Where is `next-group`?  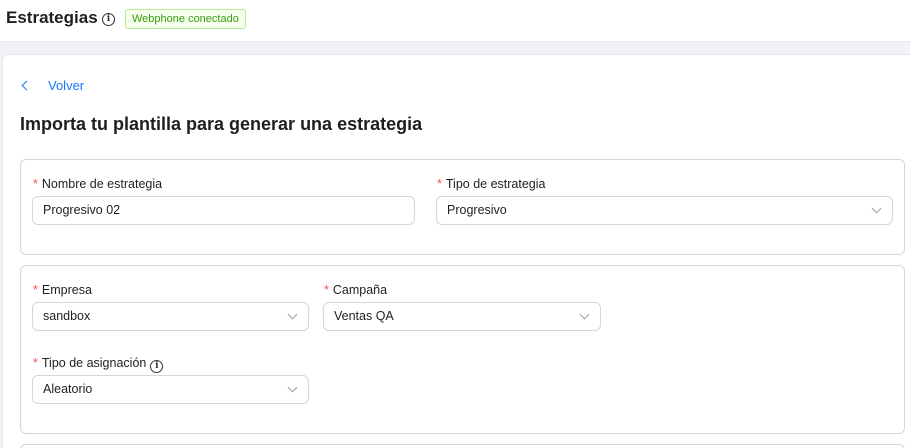 next-group is located at coordinates (462, 446).